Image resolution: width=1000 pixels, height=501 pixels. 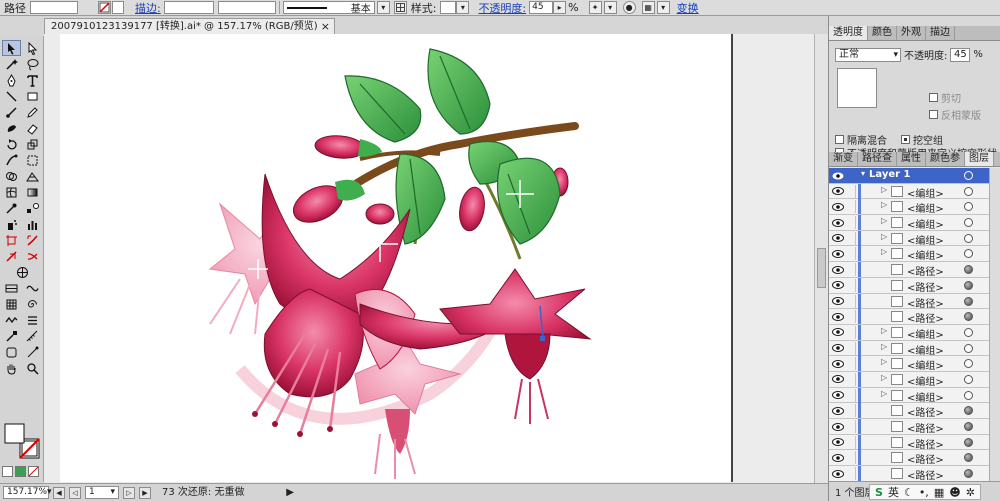 What do you see at coordinates (11, 208) in the screenshot?
I see `eyedropper-tool-icon` at bounding box center [11, 208].